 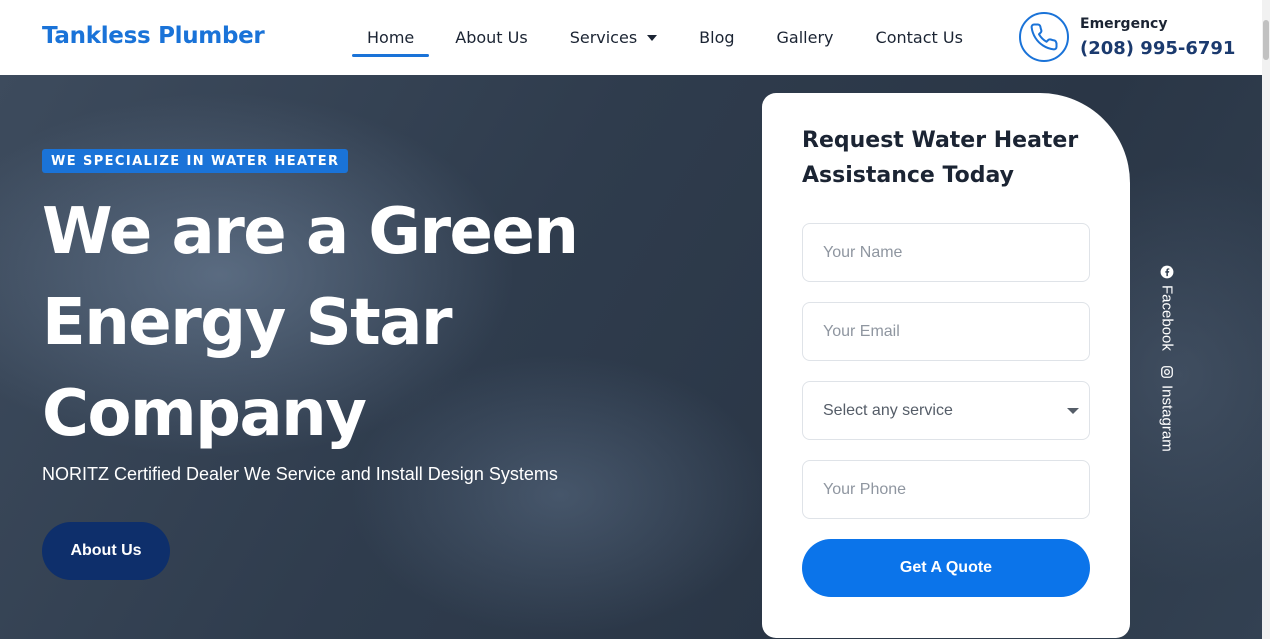 What do you see at coordinates (1266, 319) in the screenshot?
I see `scrollbar` at bounding box center [1266, 319].